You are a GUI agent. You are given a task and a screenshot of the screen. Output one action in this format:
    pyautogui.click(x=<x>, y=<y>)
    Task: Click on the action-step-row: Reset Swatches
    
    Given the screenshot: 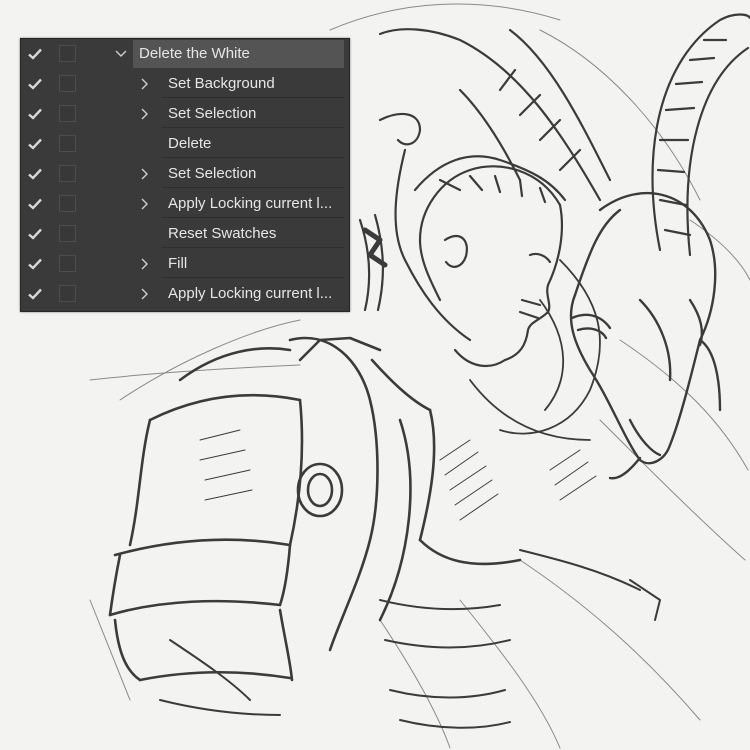 What is the action you would take?
    pyautogui.click(x=185, y=234)
    